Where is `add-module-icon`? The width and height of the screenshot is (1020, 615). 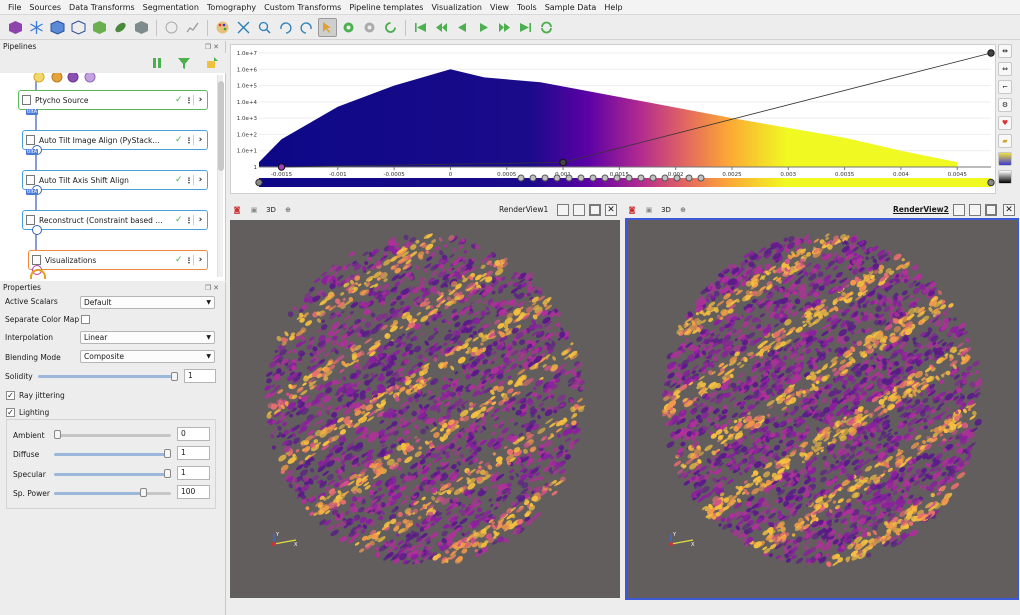
add-module-icon is located at coordinates (212, 63).